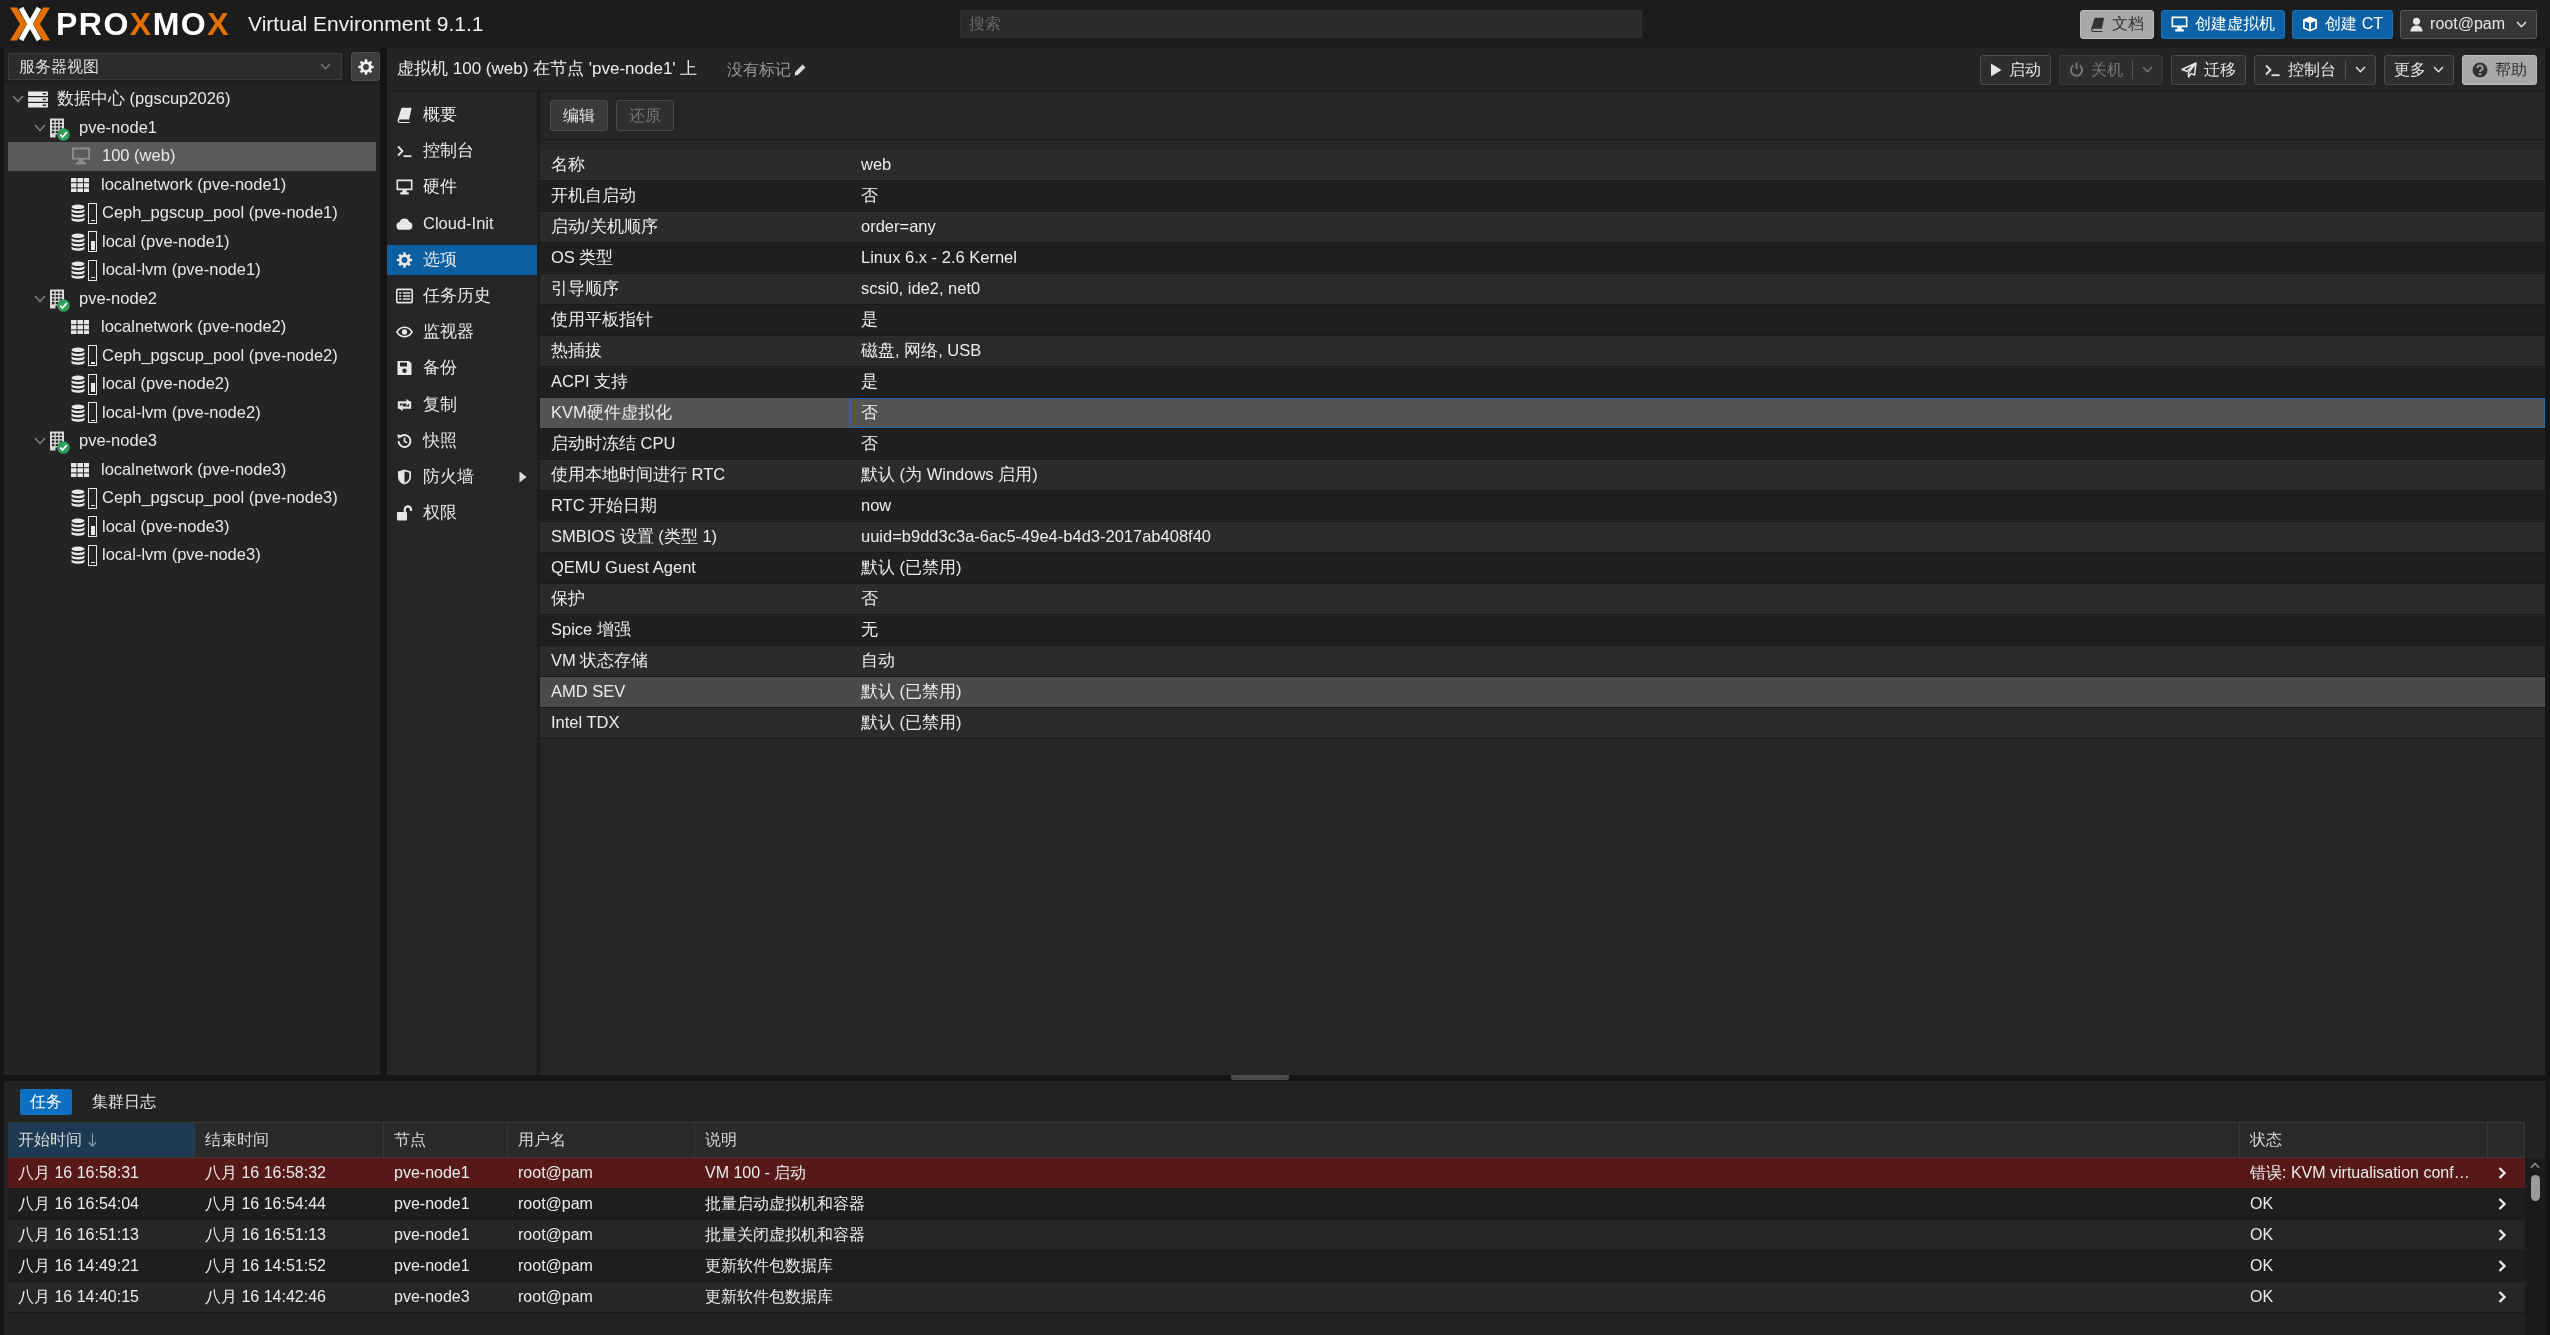 The height and width of the screenshot is (1335, 2550). What do you see at coordinates (175, 66) in the screenshot?
I see `view-selector-dropdown: 服务器视图` at bounding box center [175, 66].